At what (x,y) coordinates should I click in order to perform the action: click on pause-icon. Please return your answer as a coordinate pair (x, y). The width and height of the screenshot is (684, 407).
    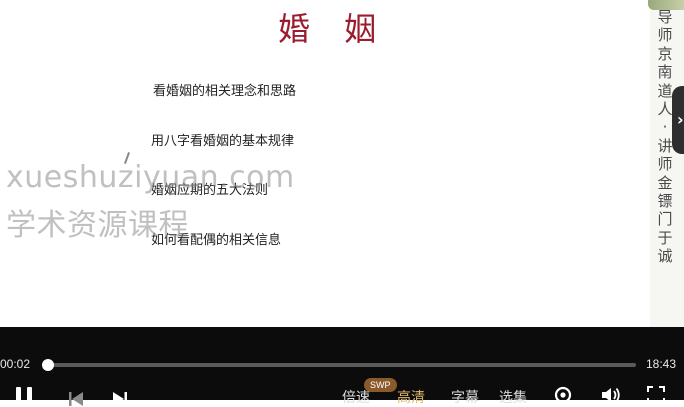
    Looking at the image, I should click on (26, 397).